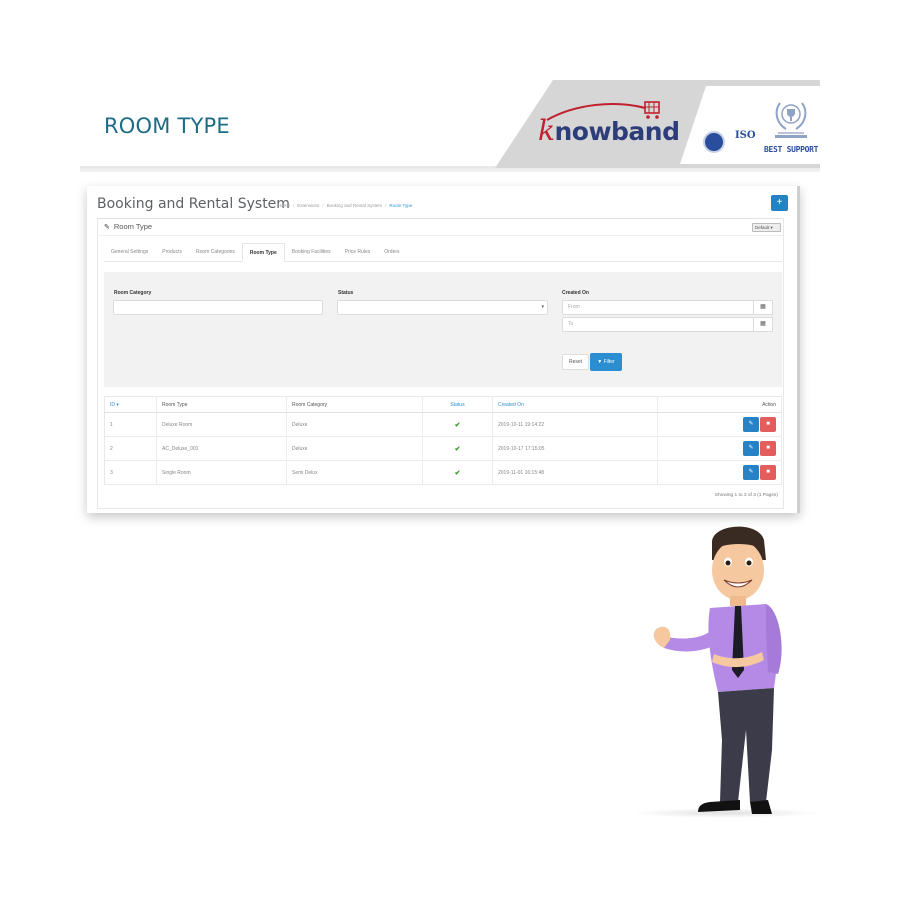 This screenshot has height=900, width=900. I want to click on chevron-down-icon: ▾, so click(542, 307).